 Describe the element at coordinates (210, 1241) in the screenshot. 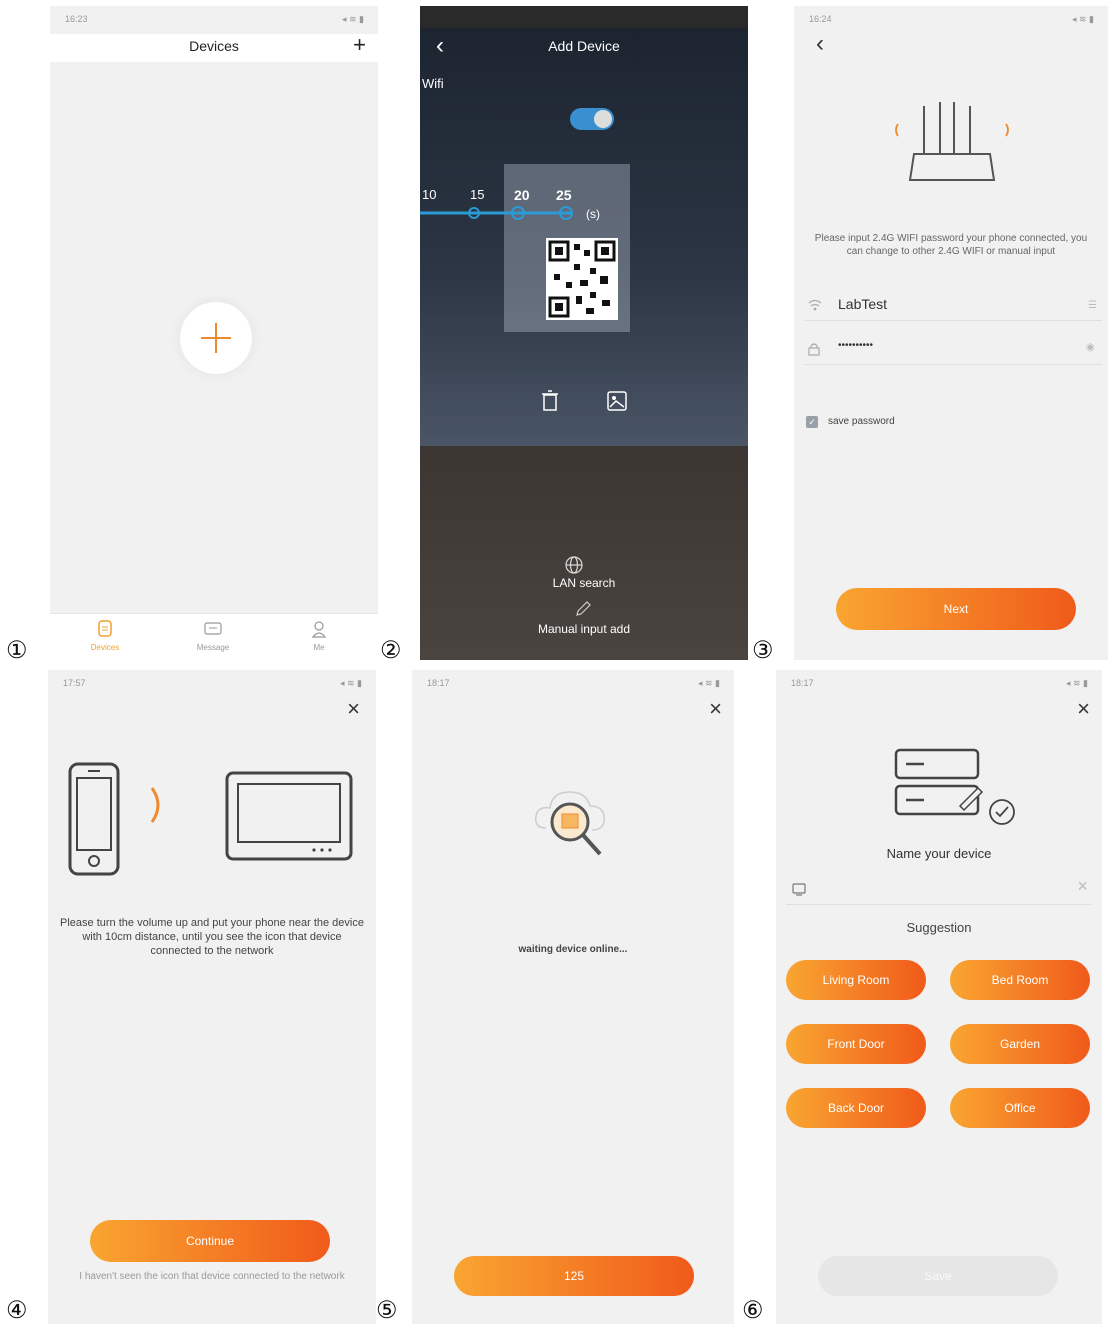

I see `continue-button: Continue` at that location.